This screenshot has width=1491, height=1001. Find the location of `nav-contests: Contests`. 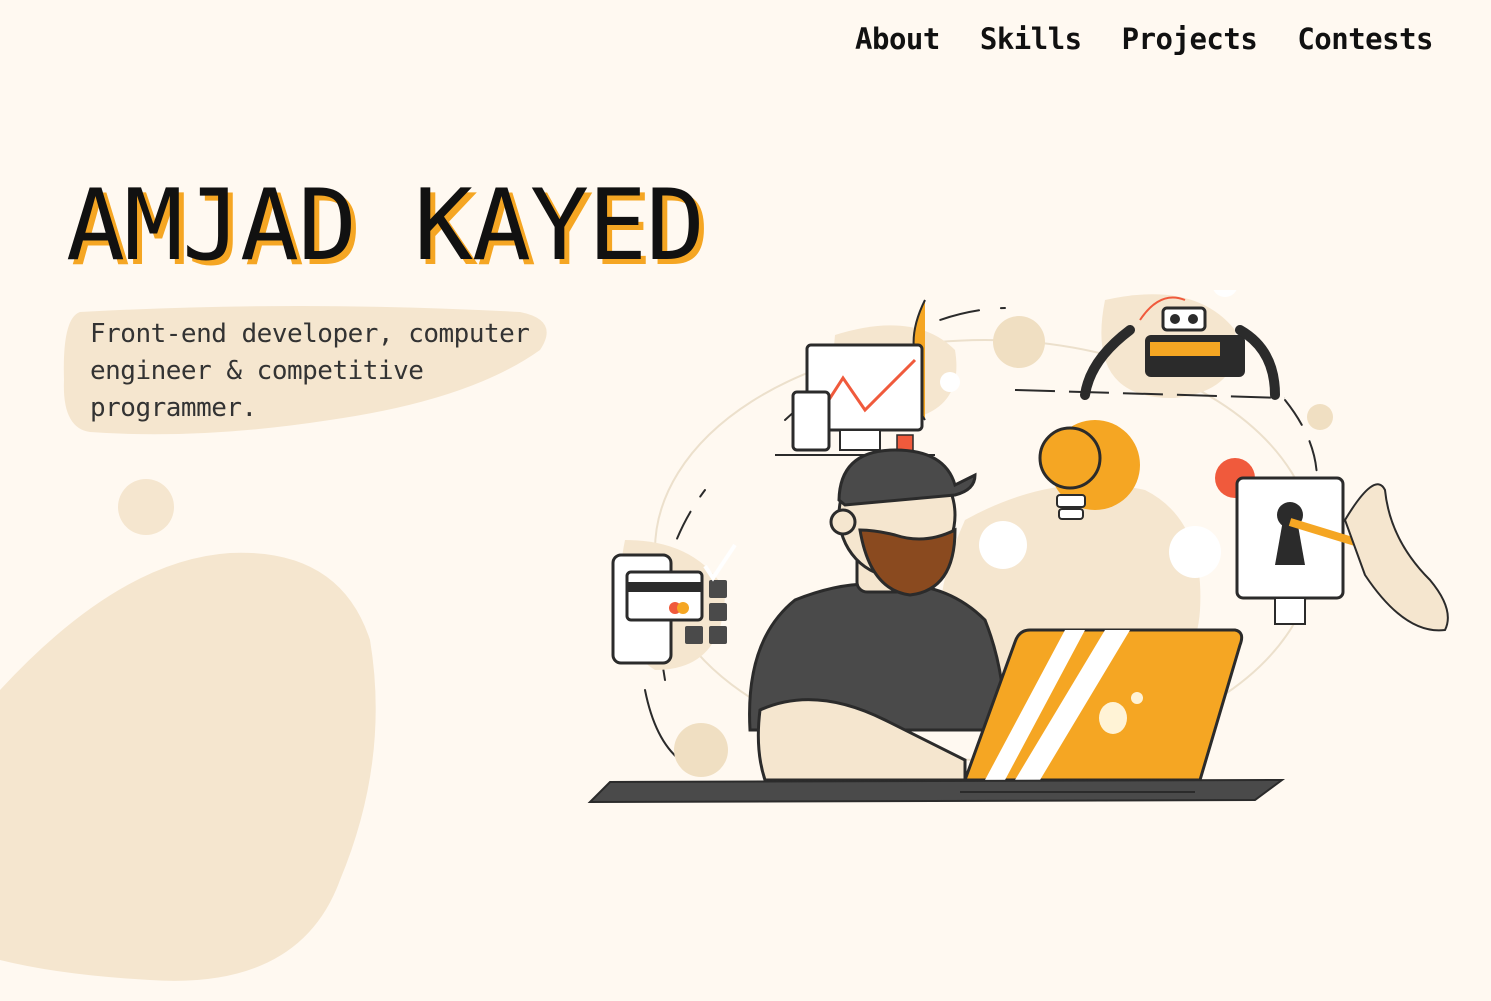

nav-contests: Contests is located at coordinates (1365, 39).